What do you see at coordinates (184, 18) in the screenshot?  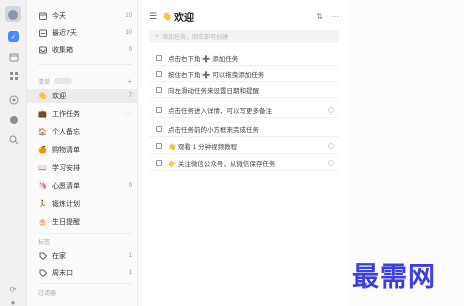 I see `page-title: 欢迎` at bounding box center [184, 18].